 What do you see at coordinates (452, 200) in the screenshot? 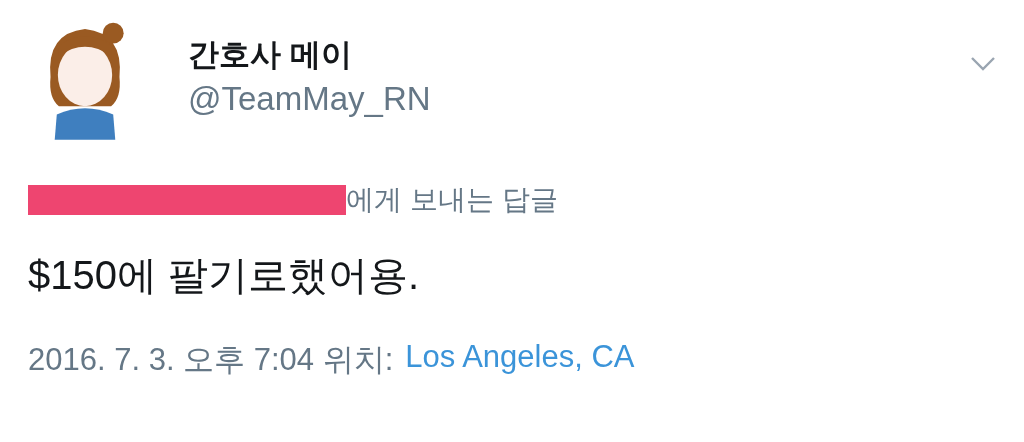
I see `reply-label: 에게 보내는 답글` at bounding box center [452, 200].